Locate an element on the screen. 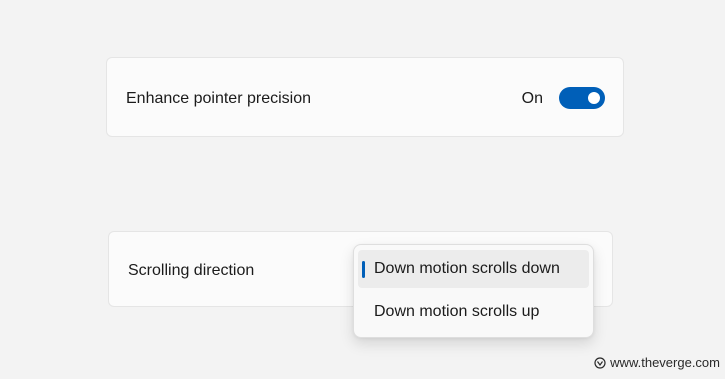  watermark: www.theverge.com is located at coordinates (657, 363).